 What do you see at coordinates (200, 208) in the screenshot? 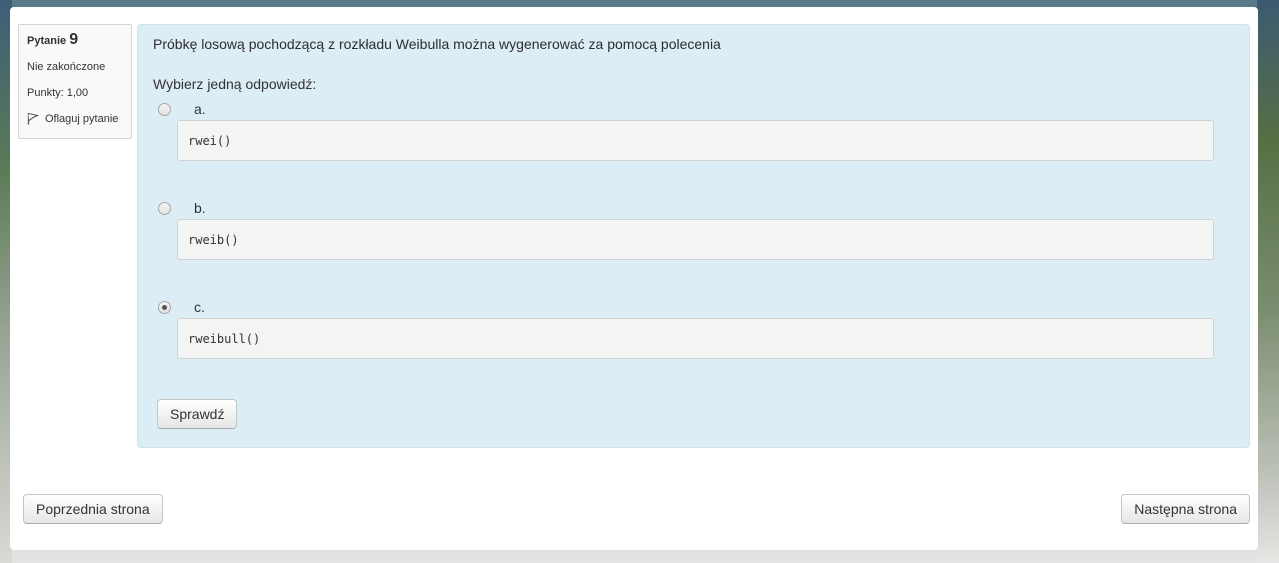
I see `answer-b-letter: b.` at bounding box center [200, 208].